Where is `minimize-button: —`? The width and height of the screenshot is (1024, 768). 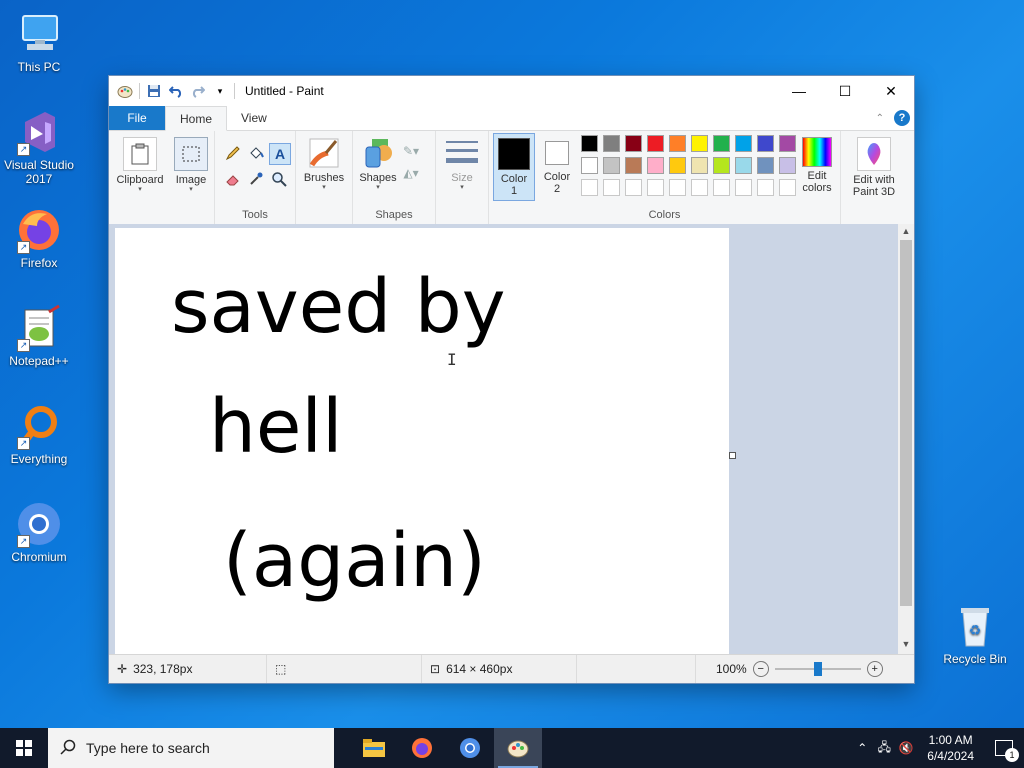
minimize-button: — is located at coordinates (799, 91).